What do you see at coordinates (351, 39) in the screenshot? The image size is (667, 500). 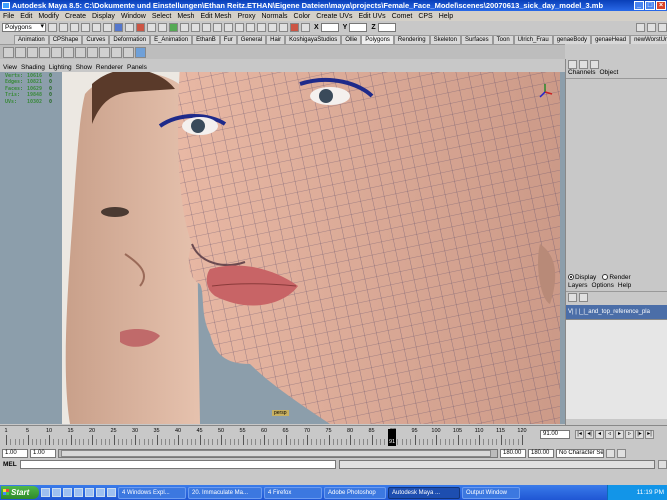 I see `shelf-tab-ollie: Ollie` at bounding box center [351, 39].